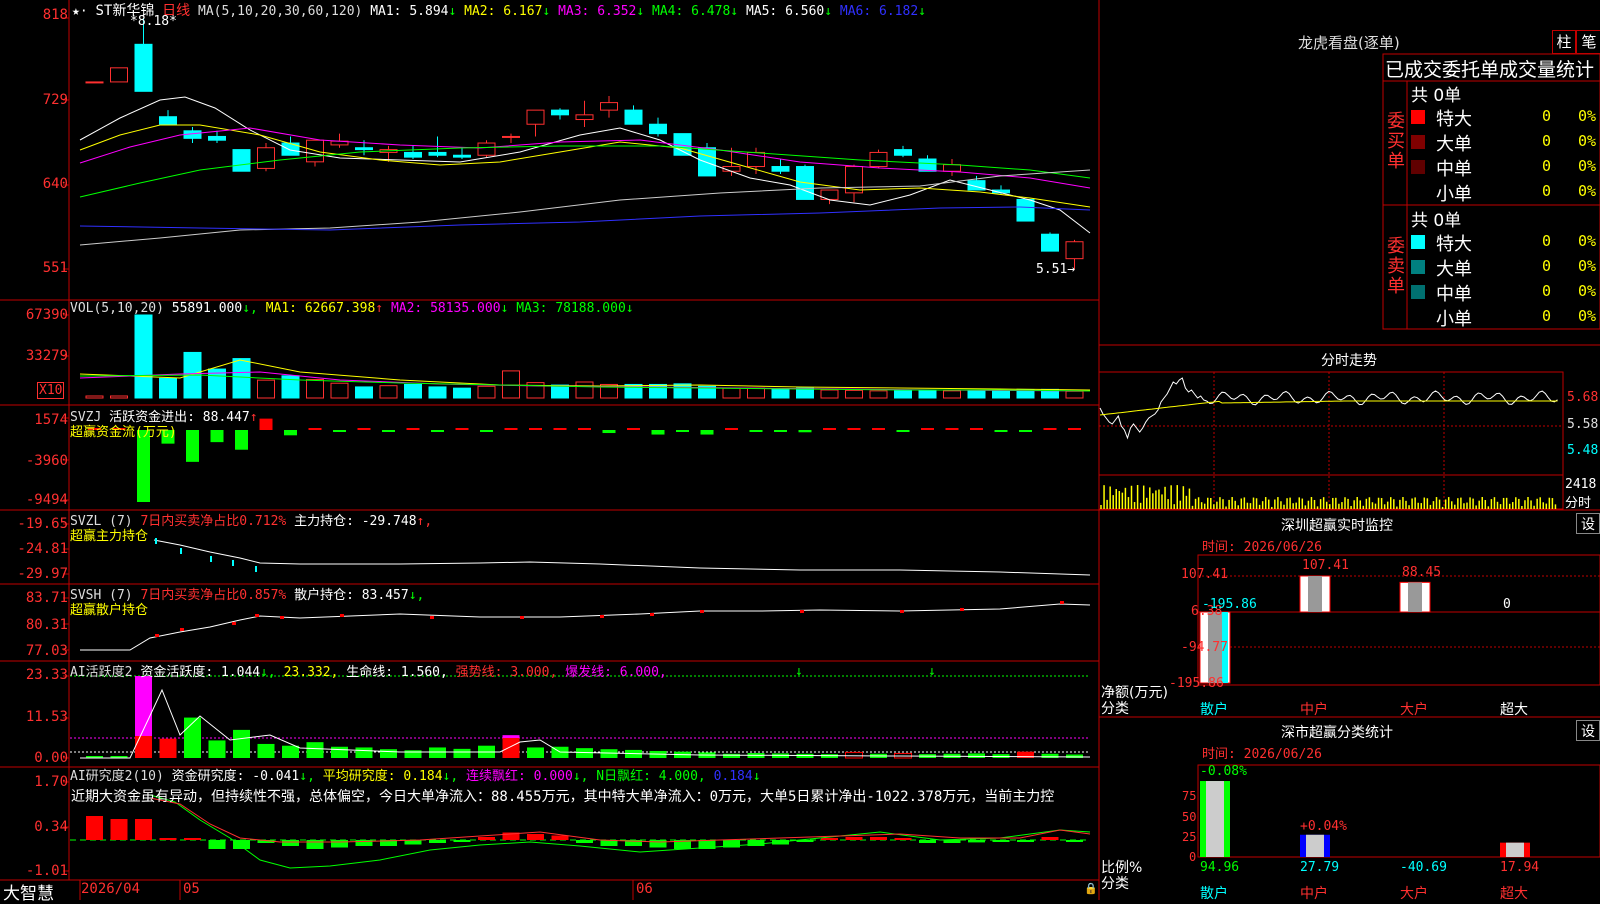 The height and width of the screenshot is (904, 1600). What do you see at coordinates (1398, 811) in the screenshot?
I see `sz-classify-frame` at bounding box center [1398, 811].